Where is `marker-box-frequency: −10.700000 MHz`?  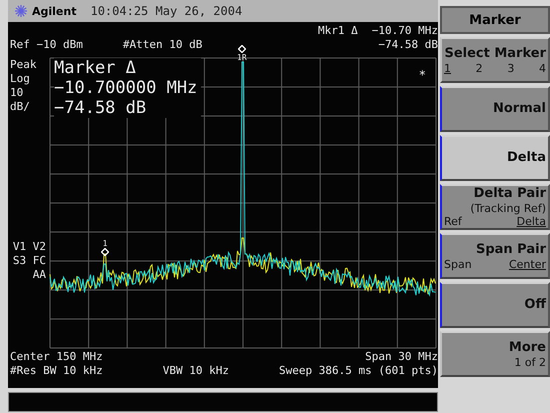
marker-box-frequency: −10.700000 MHz is located at coordinates (126, 88).